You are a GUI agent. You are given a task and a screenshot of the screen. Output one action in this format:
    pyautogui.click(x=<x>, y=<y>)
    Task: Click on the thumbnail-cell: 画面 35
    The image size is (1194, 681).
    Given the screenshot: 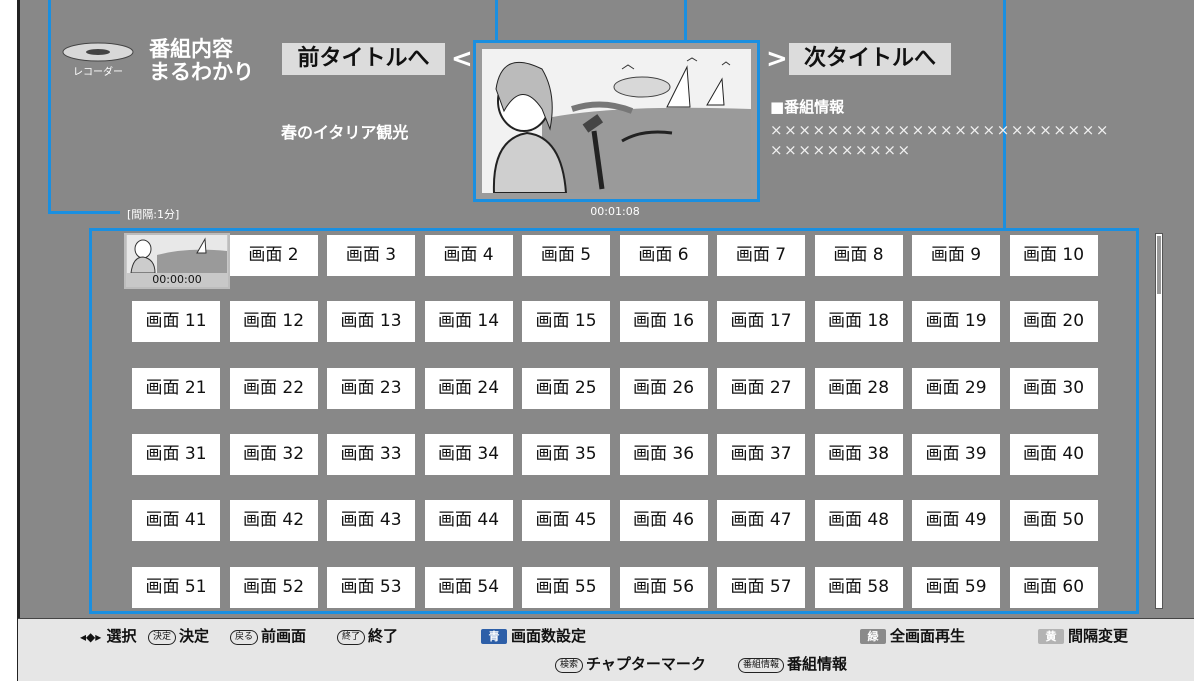 What is the action you would take?
    pyautogui.click(x=566, y=454)
    